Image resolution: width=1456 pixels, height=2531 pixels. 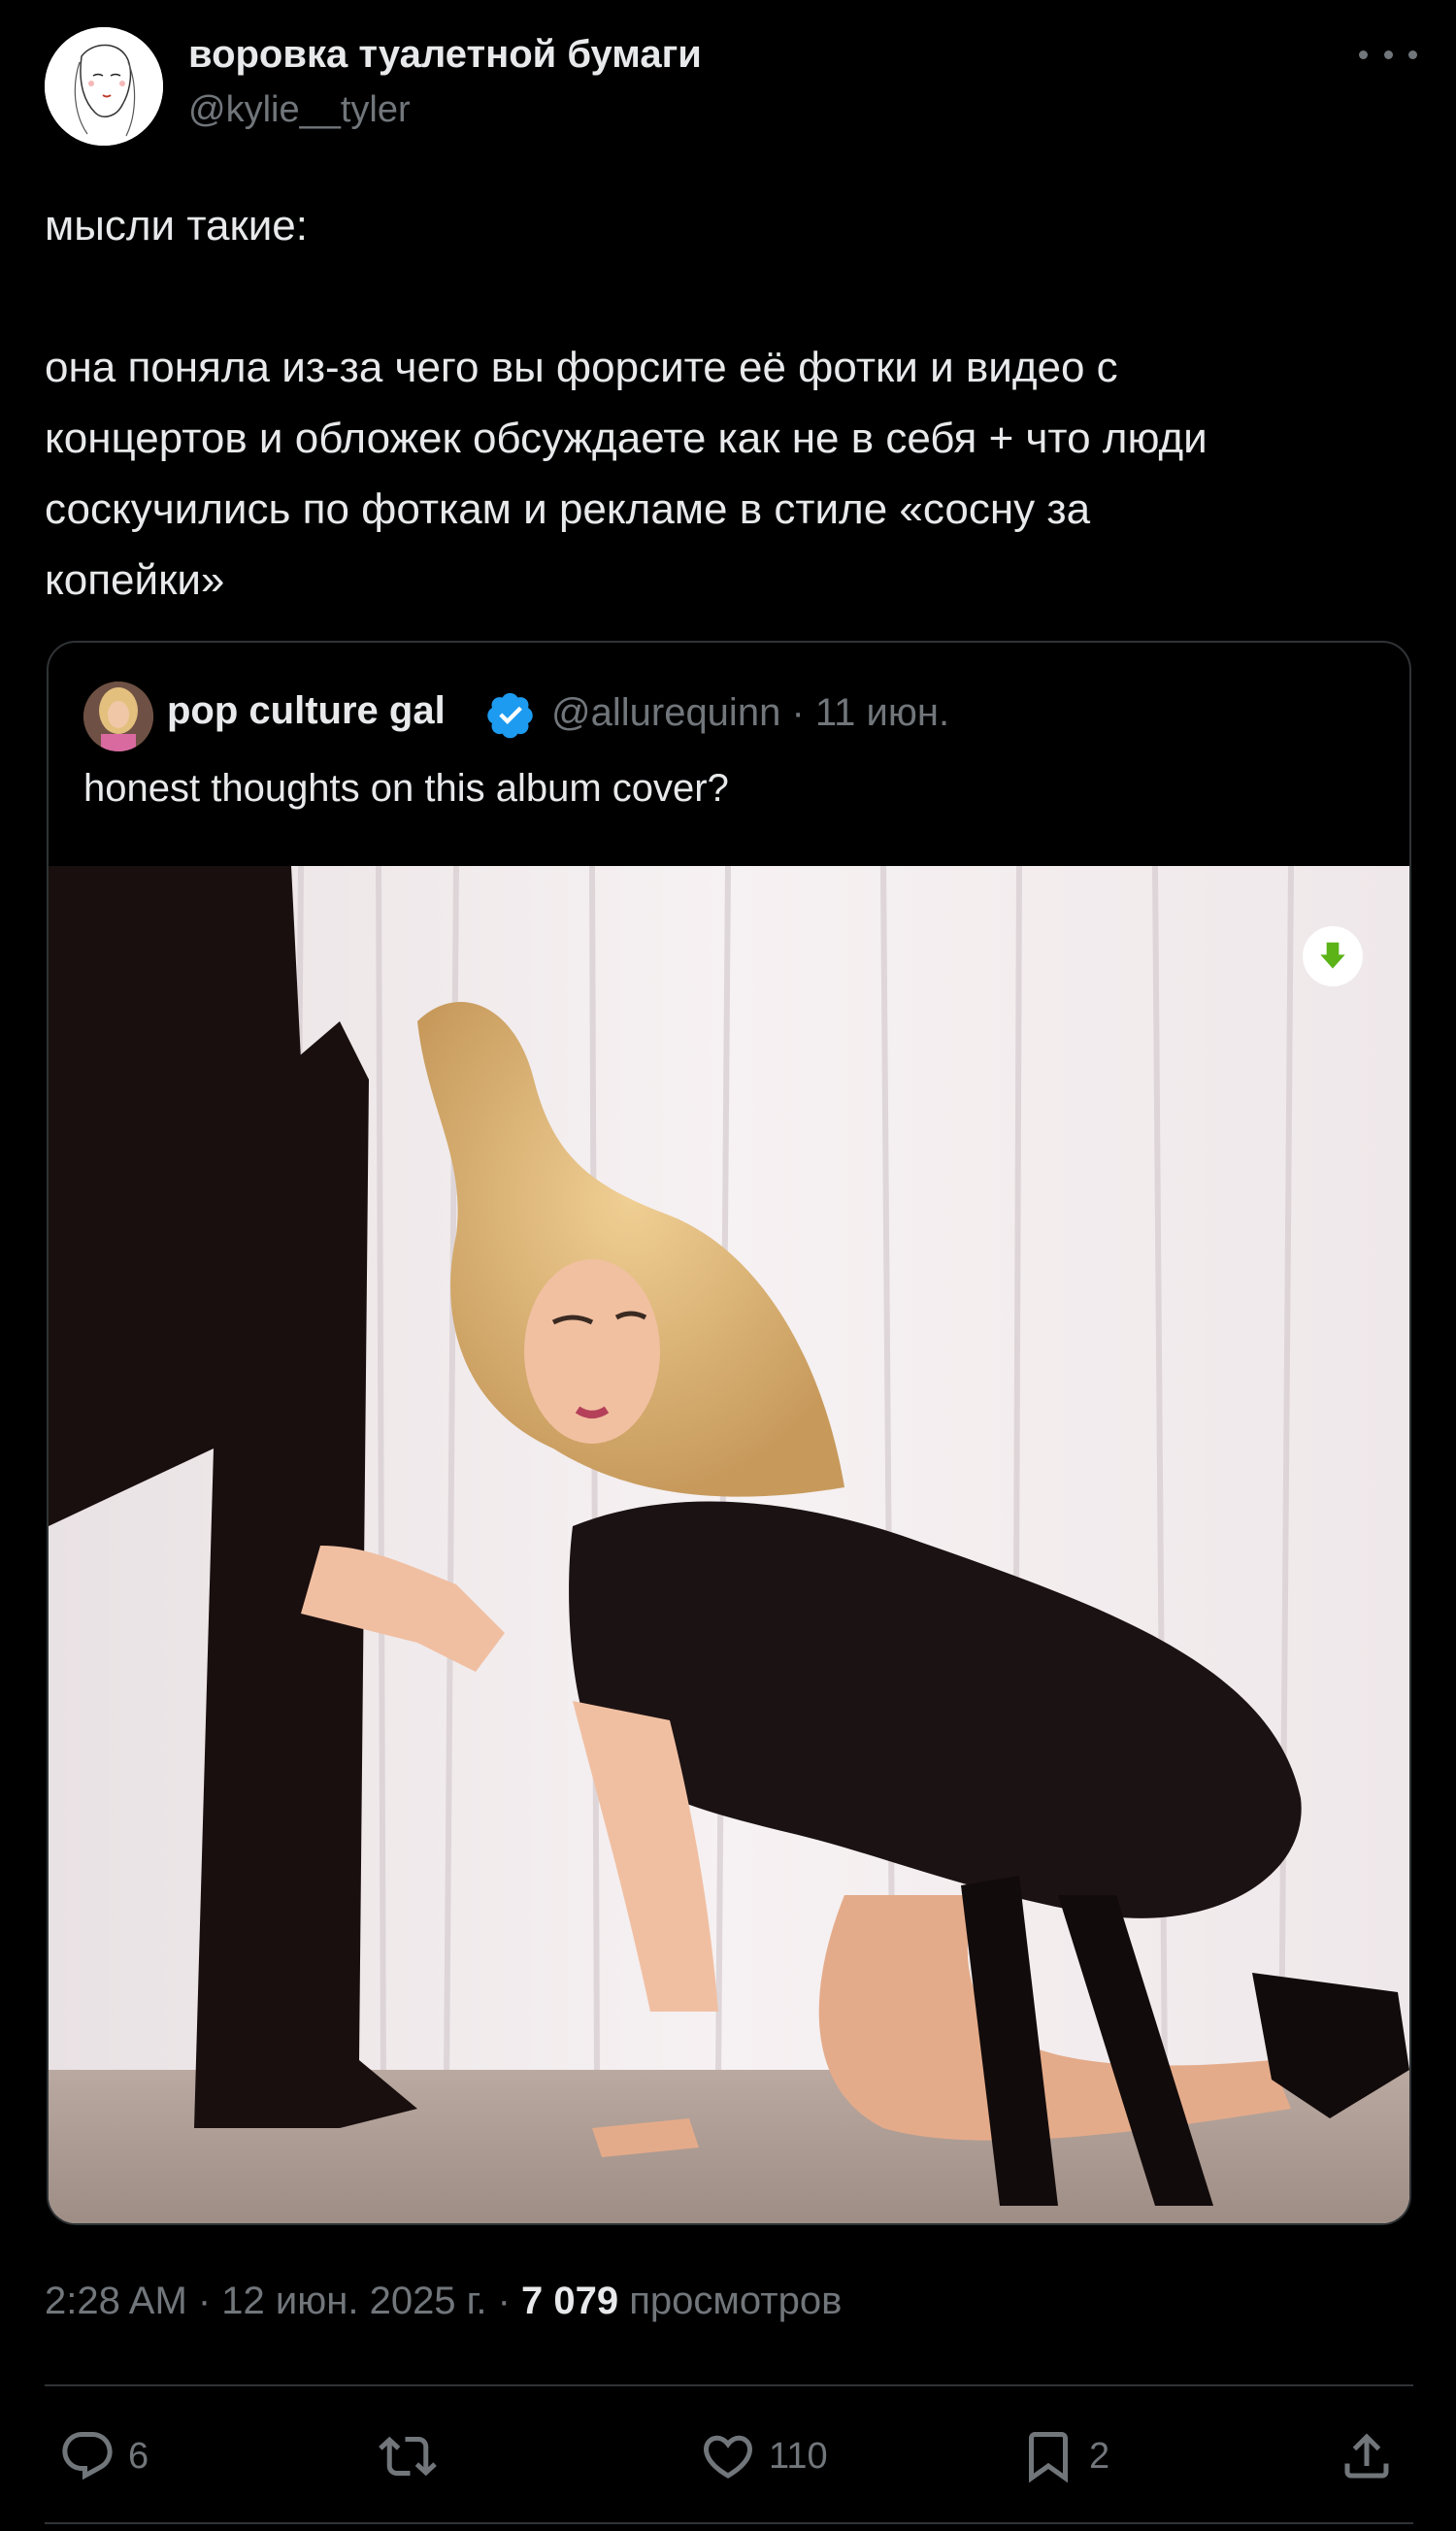 I want to click on reply-icon, so click(x=87, y=2456).